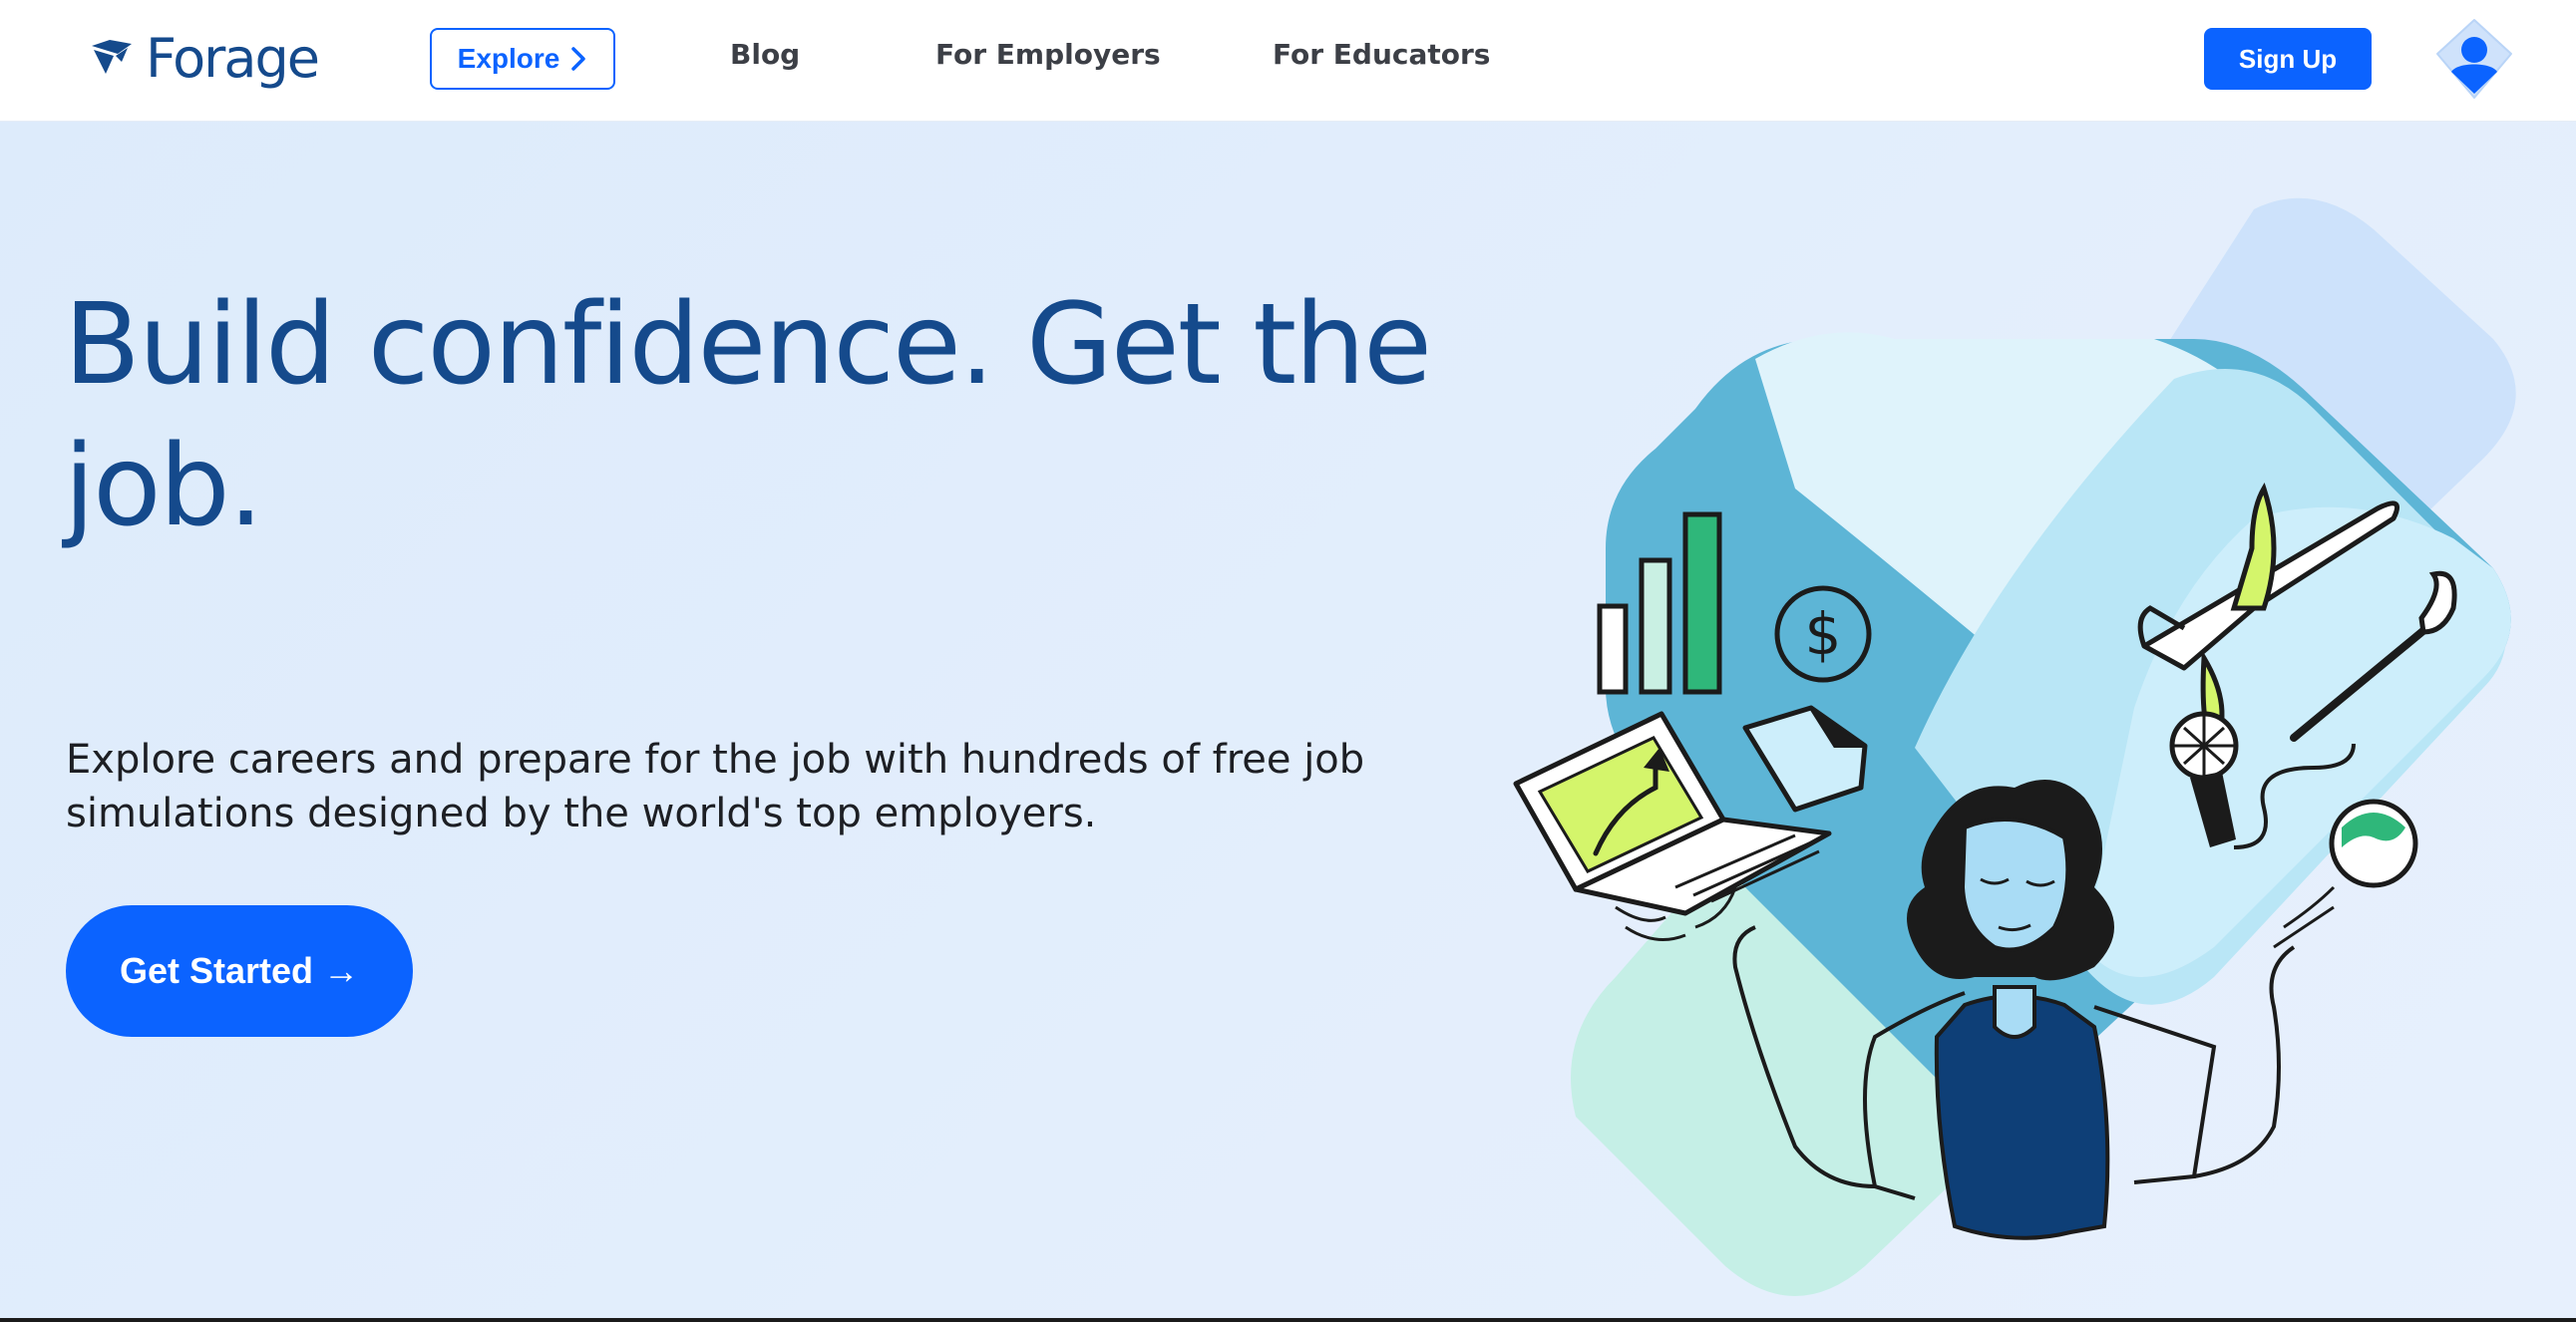 Image resolution: width=2576 pixels, height=1322 pixels. I want to click on page-bottom-border, so click(1288, 1320).